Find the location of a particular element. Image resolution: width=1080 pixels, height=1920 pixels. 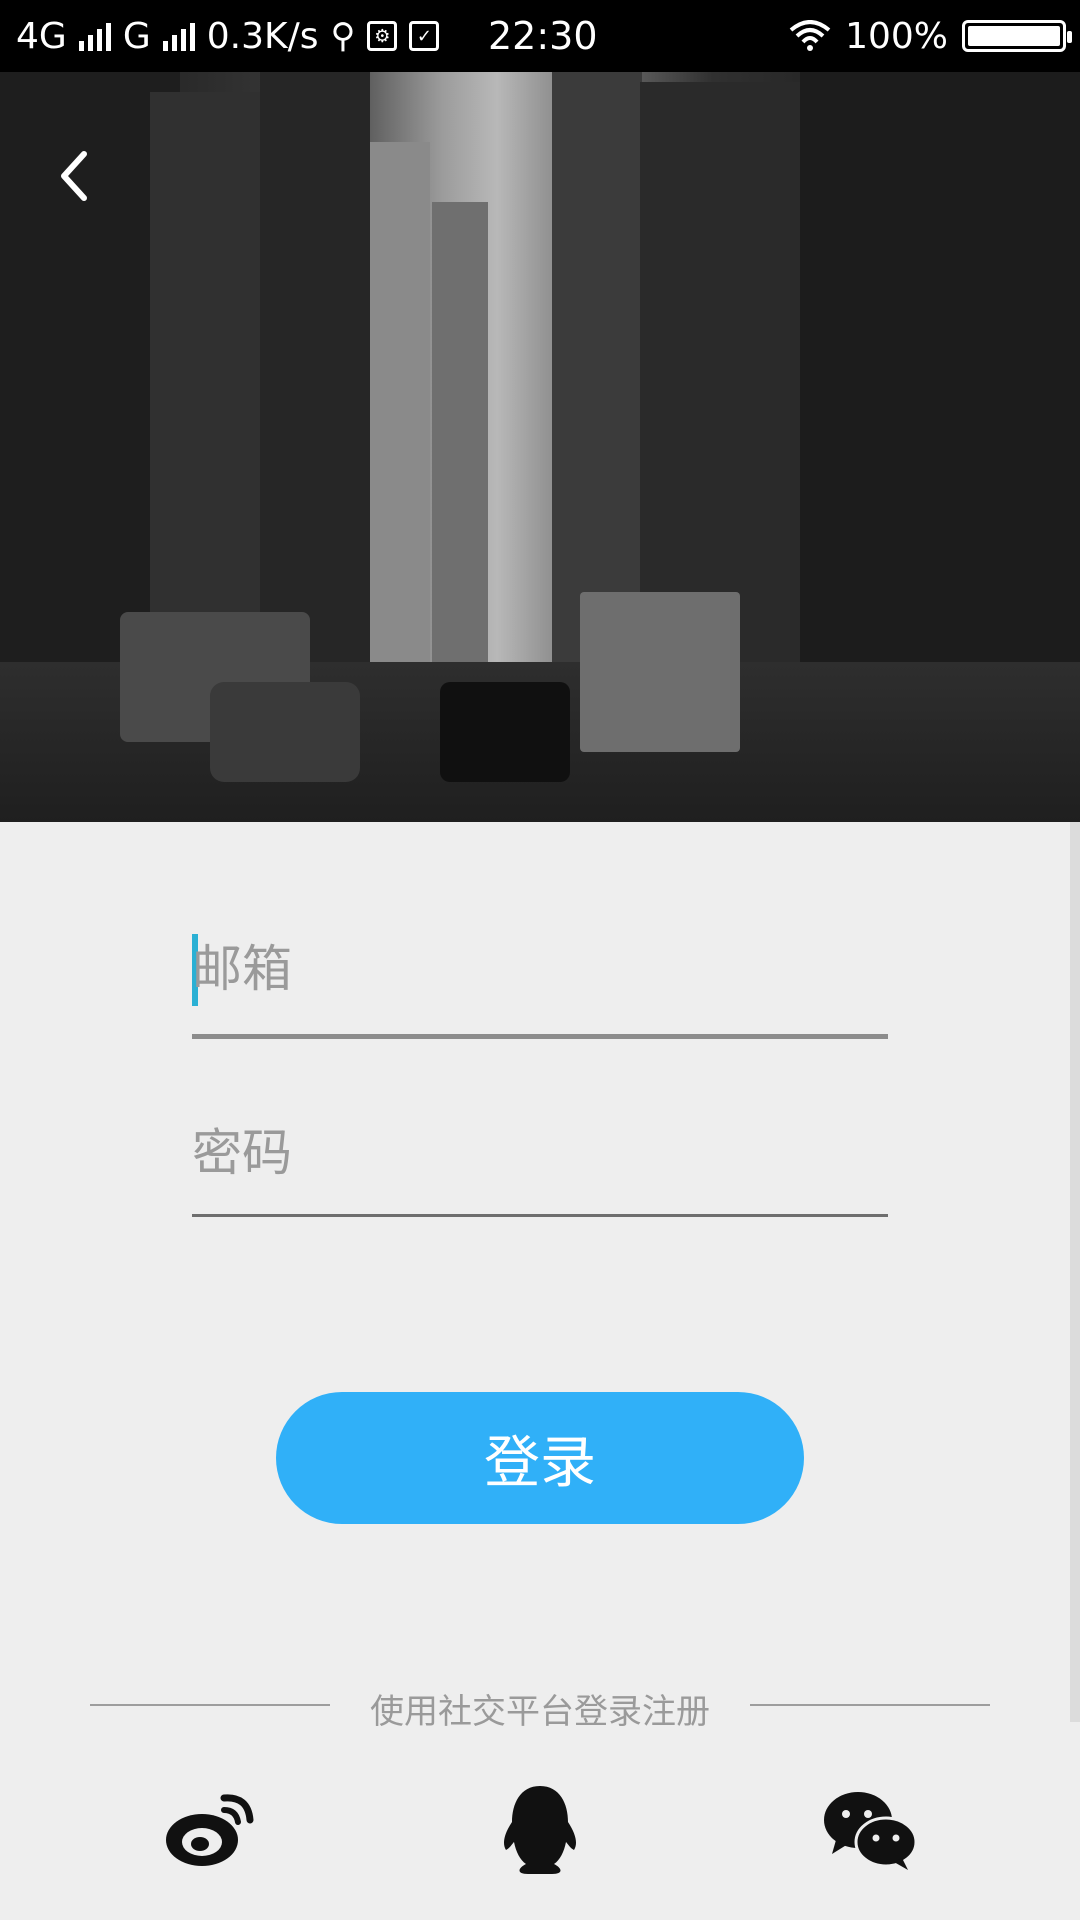

status-left: 4G G 0.3K/s ⚲ ⚙ ✓ is located at coordinates (228, 36).